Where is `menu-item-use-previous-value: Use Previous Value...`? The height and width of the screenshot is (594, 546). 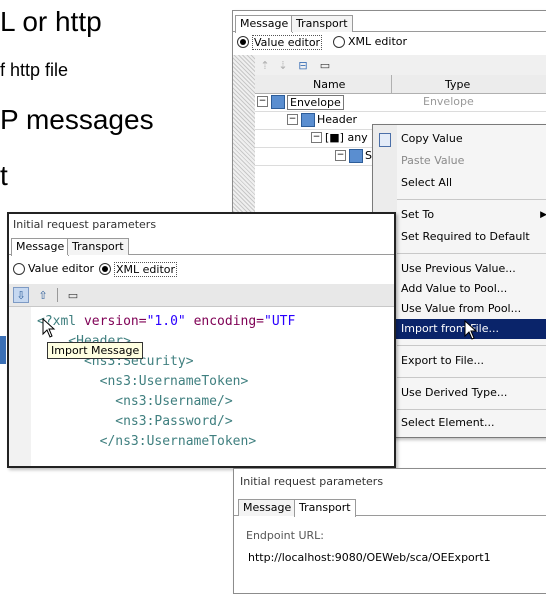
menu-item-use-previous-value: Use Previous Value... is located at coordinates (459, 269).